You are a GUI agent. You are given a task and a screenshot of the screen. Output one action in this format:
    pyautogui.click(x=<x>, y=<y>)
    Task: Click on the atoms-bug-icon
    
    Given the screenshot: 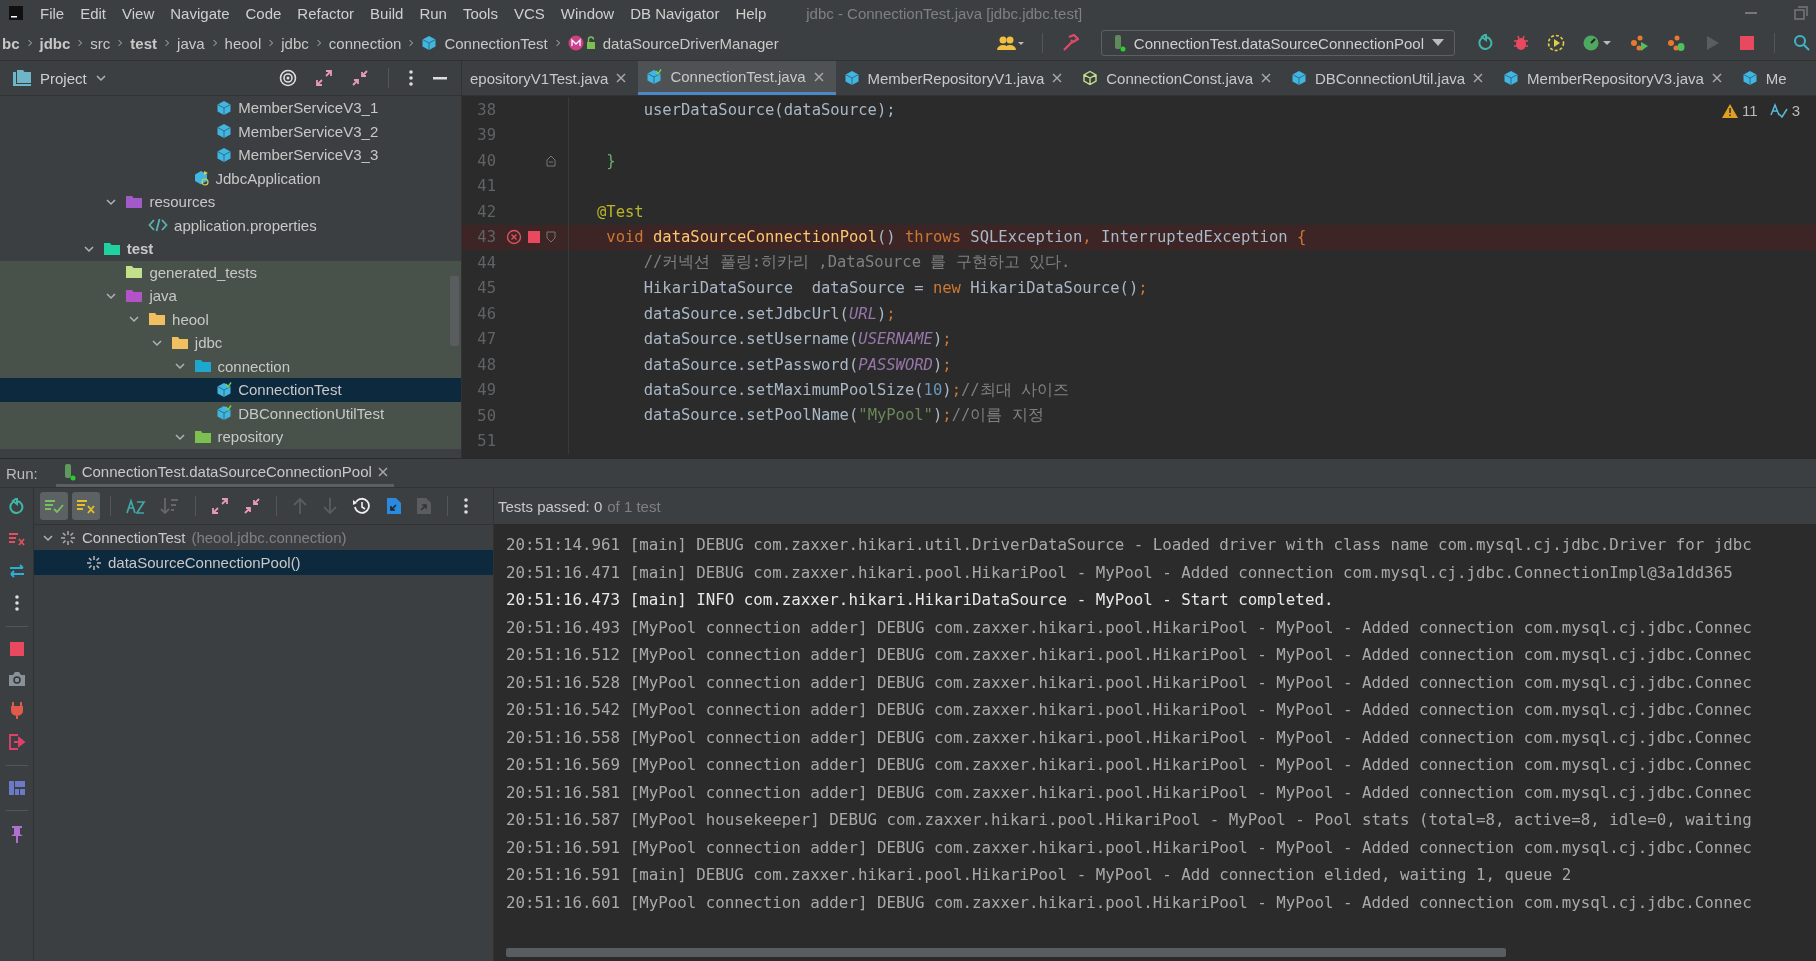 What is the action you would take?
    pyautogui.click(x=1676, y=43)
    